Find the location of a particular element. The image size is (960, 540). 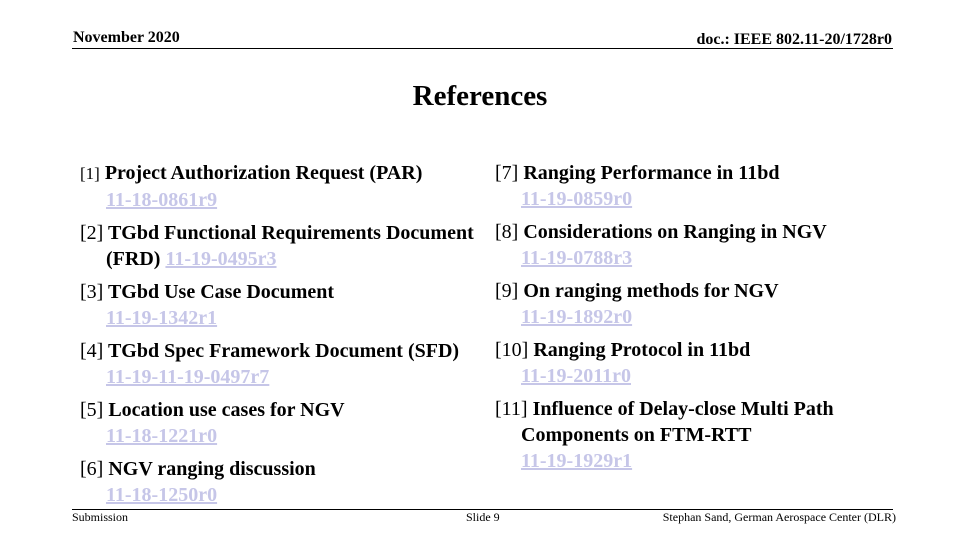

reference-number: [9] is located at coordinates (507, 291).